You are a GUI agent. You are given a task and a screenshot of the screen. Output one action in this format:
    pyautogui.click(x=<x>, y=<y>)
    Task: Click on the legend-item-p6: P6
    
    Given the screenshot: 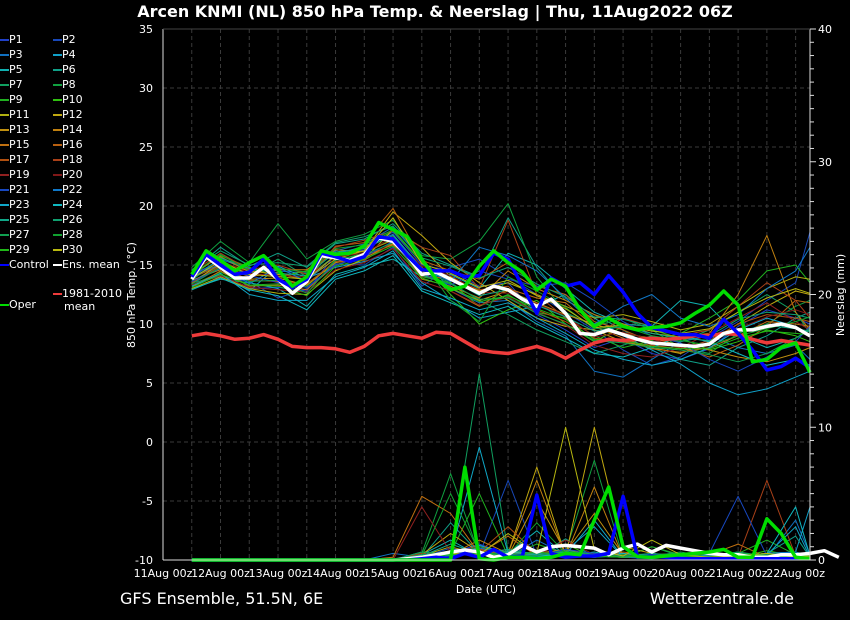 What is the action you would take?
    pyautogui.click(x=64, y=69)
    